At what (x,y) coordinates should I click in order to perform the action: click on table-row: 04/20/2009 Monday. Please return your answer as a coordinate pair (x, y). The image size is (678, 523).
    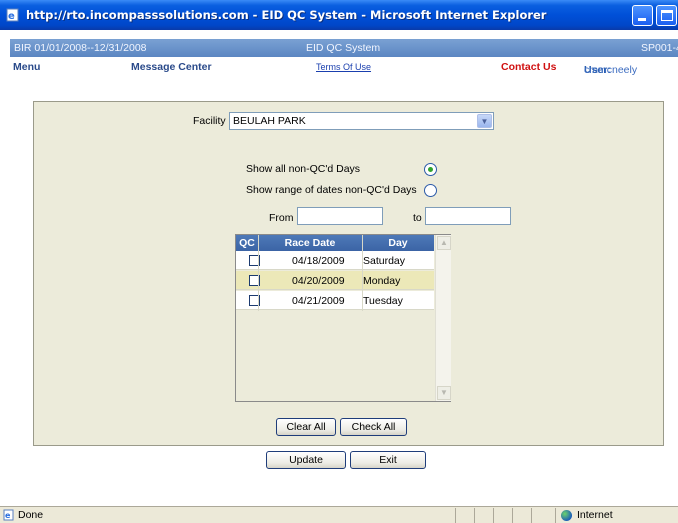
    Looking at the image, I should click on (335, 280).